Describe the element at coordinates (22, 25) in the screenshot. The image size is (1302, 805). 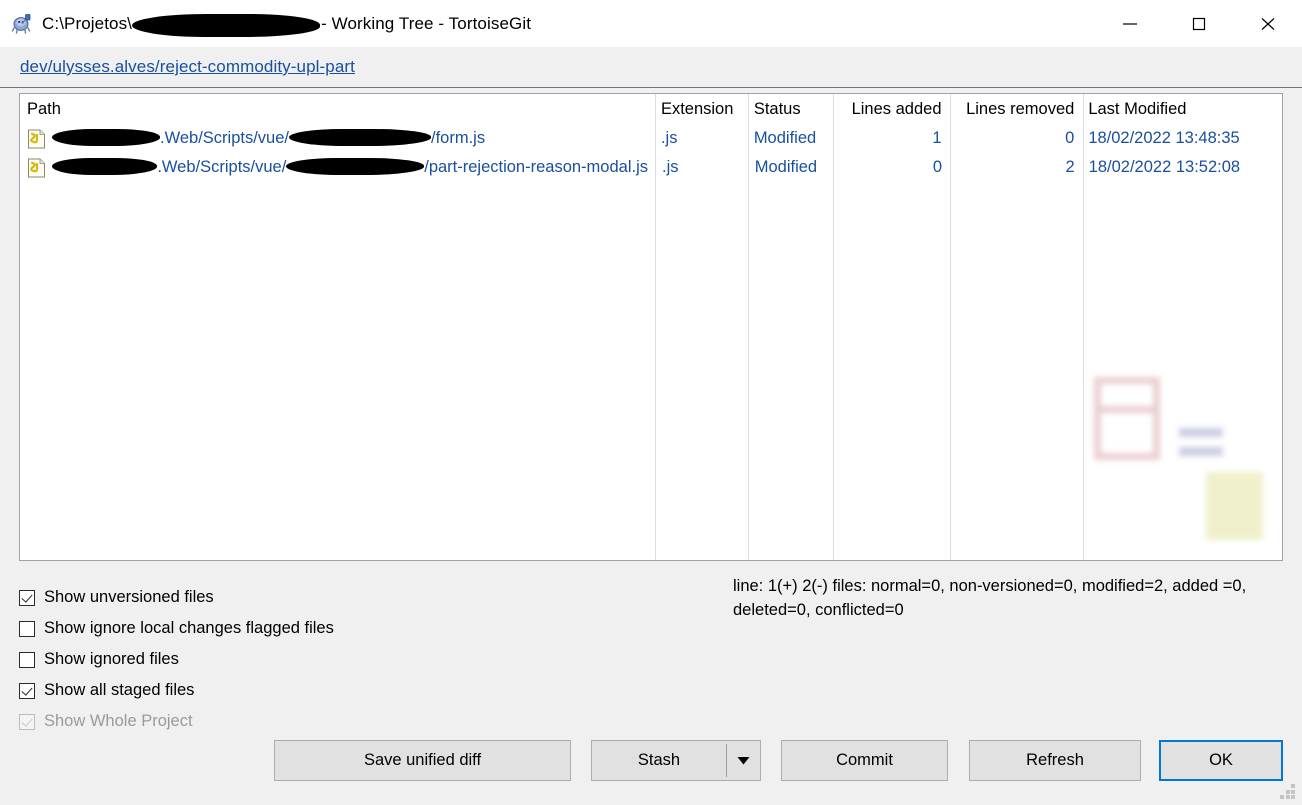
I see `tortoisegit-turtle-icon` at that location.